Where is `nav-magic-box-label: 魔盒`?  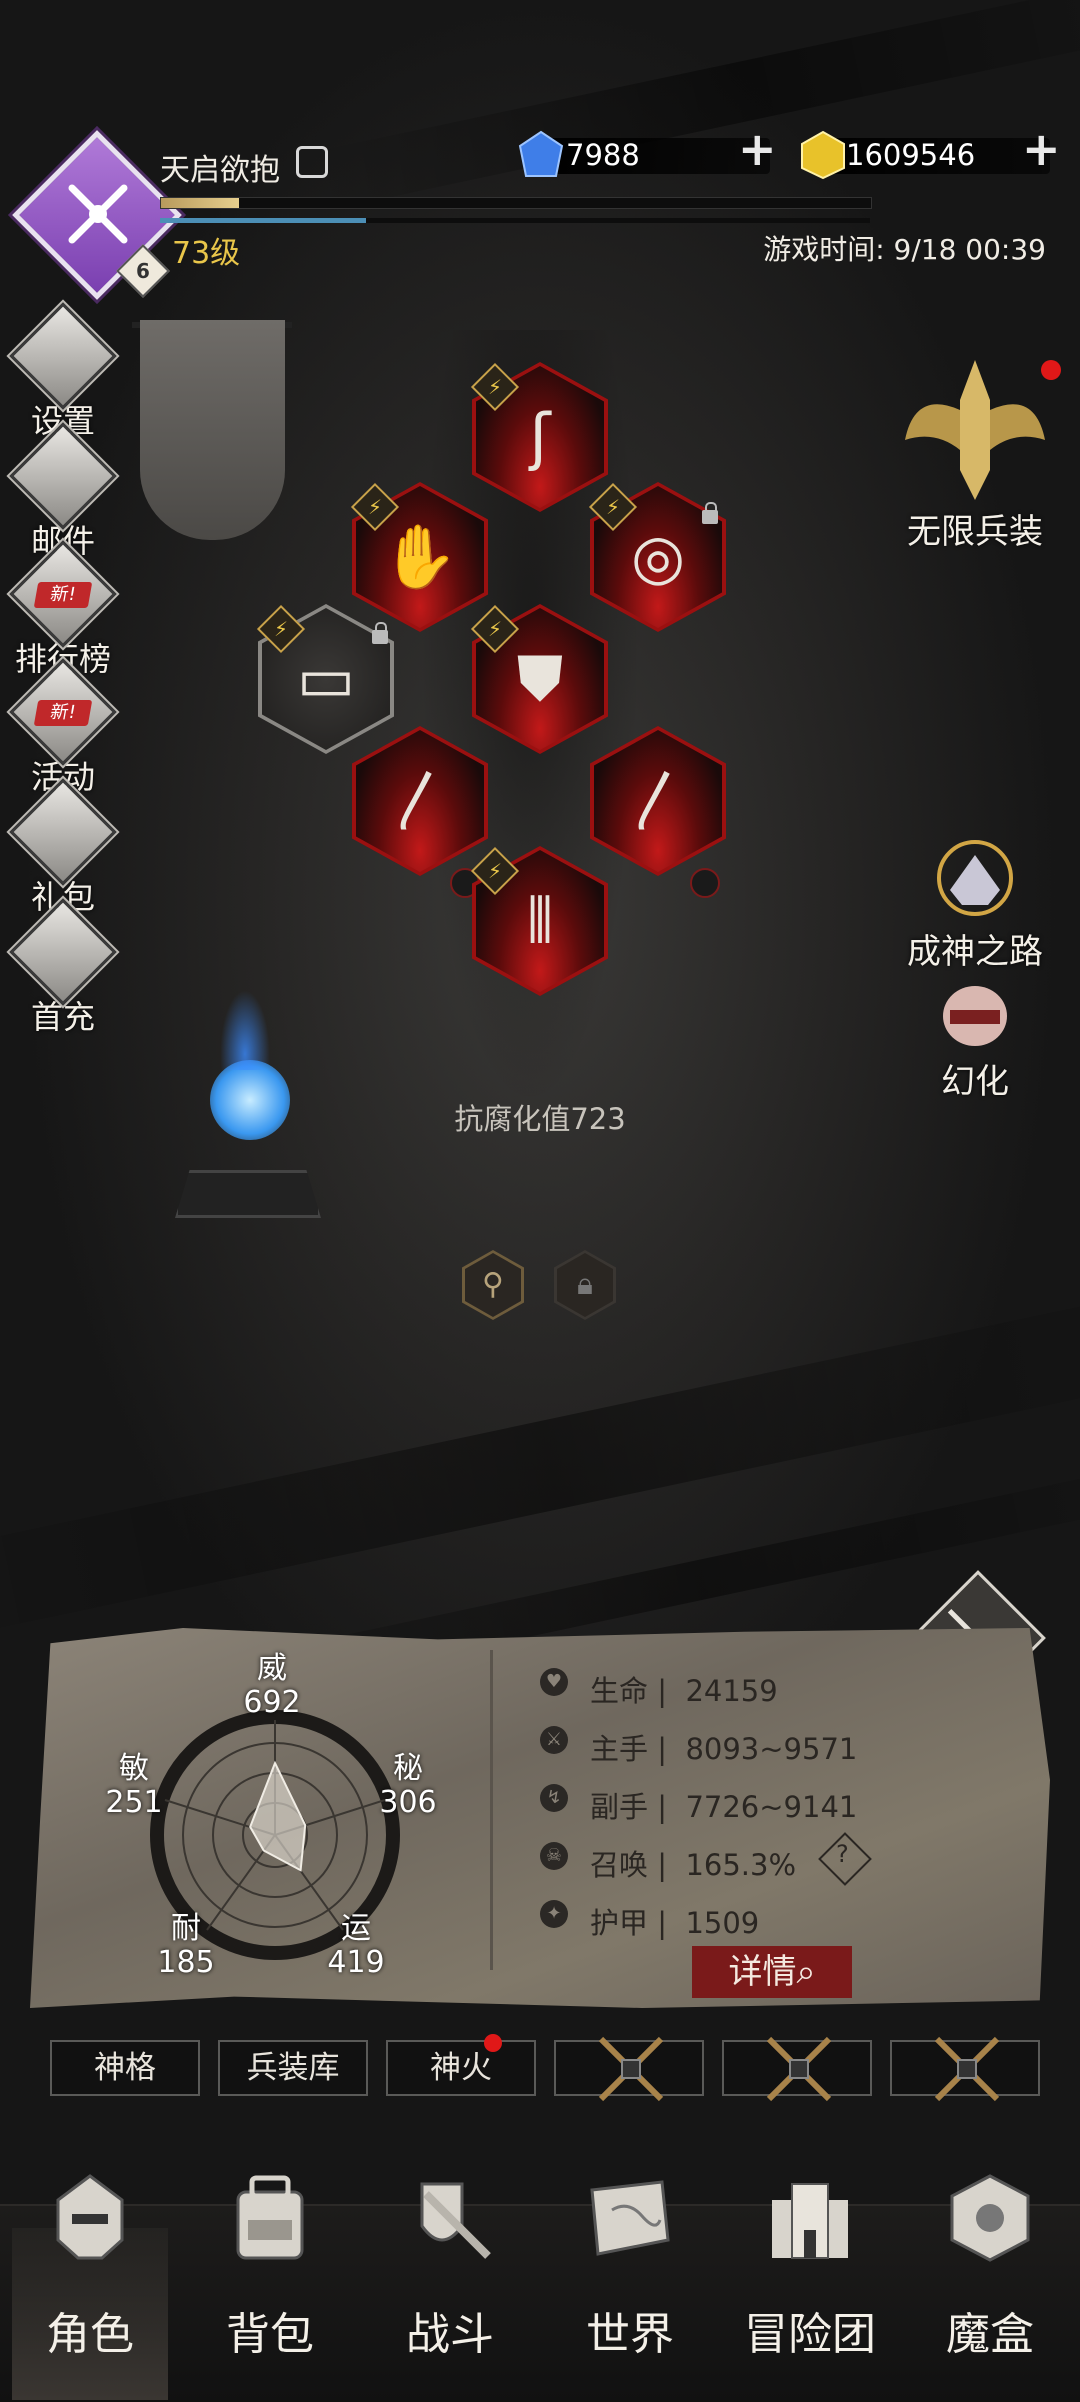 nav-magic-box-label: 魔盒 is located at coordinates (990, 2334).